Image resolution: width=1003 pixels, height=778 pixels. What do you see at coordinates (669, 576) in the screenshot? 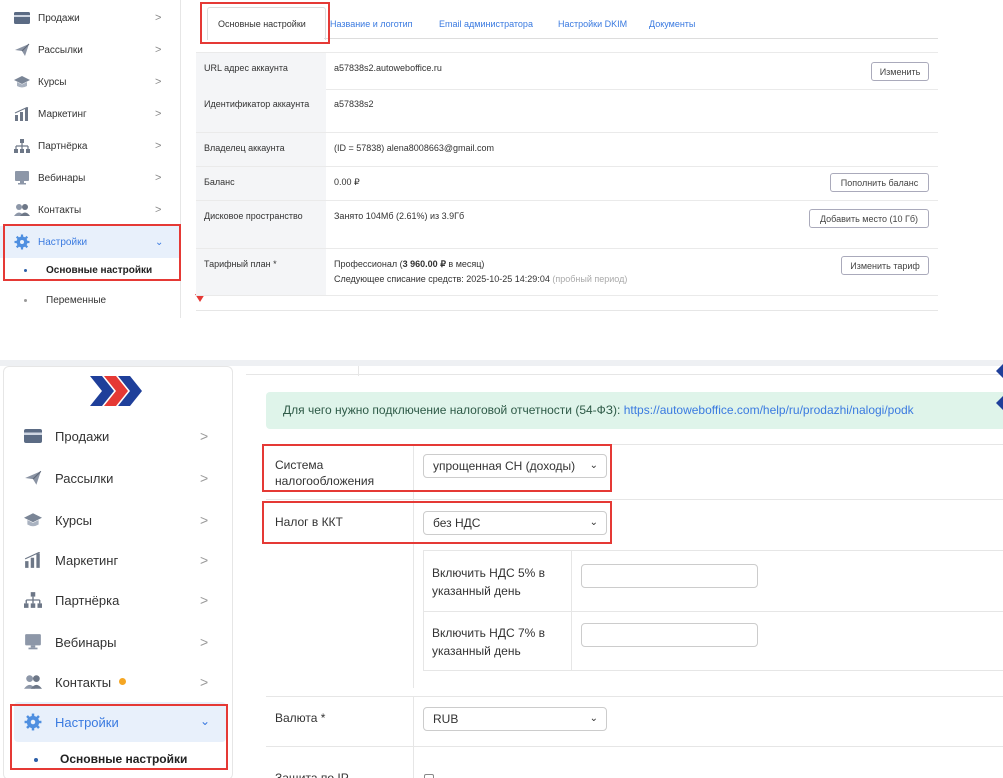
I see `vat5-date-input` at bounding box center [669, 576].